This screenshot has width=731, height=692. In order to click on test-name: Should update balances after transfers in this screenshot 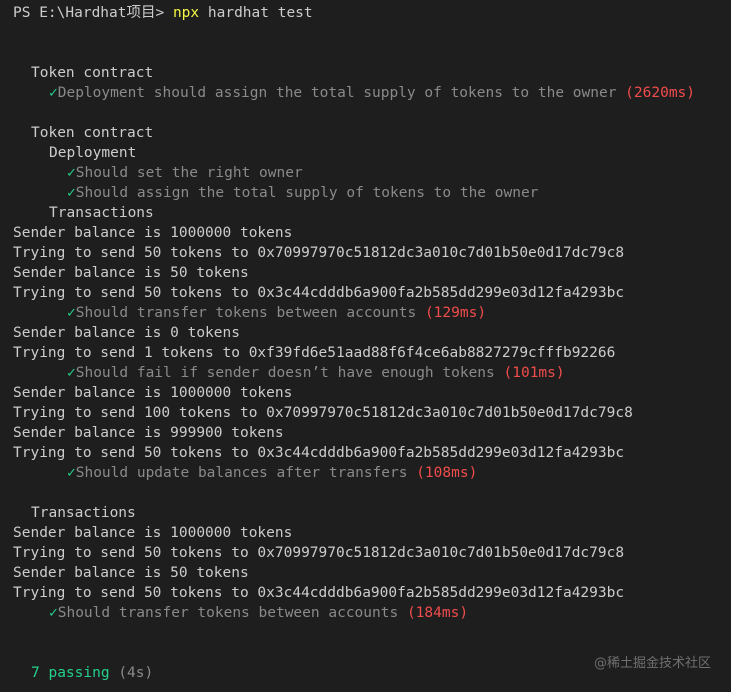, I will do `click(241, 473)`.